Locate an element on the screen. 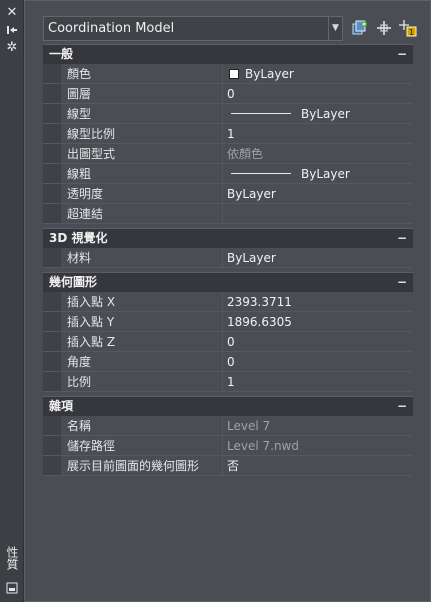  property-value: 依顏色 is located at coordinates (245, 154).